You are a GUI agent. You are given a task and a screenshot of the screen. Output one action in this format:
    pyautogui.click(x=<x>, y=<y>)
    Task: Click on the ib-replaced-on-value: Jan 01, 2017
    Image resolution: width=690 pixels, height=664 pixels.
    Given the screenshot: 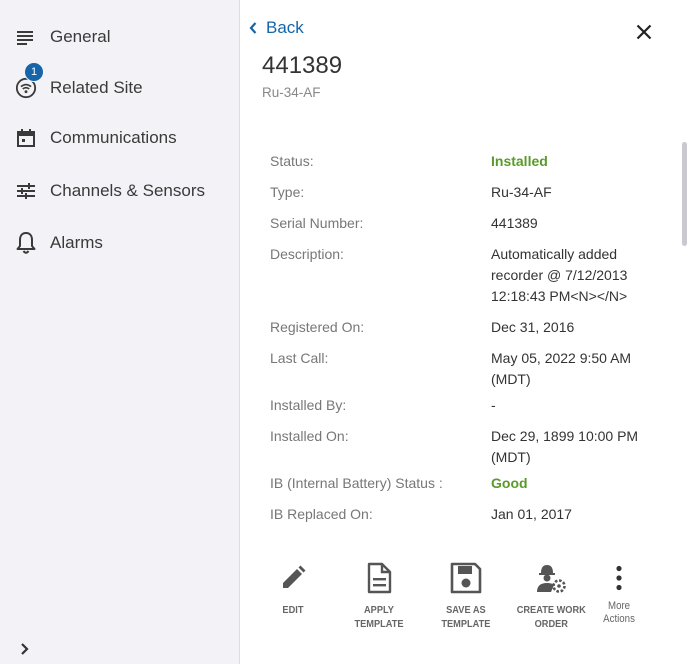 What is the action you would take?
    pyautogui.click(x=531, y=514)
    